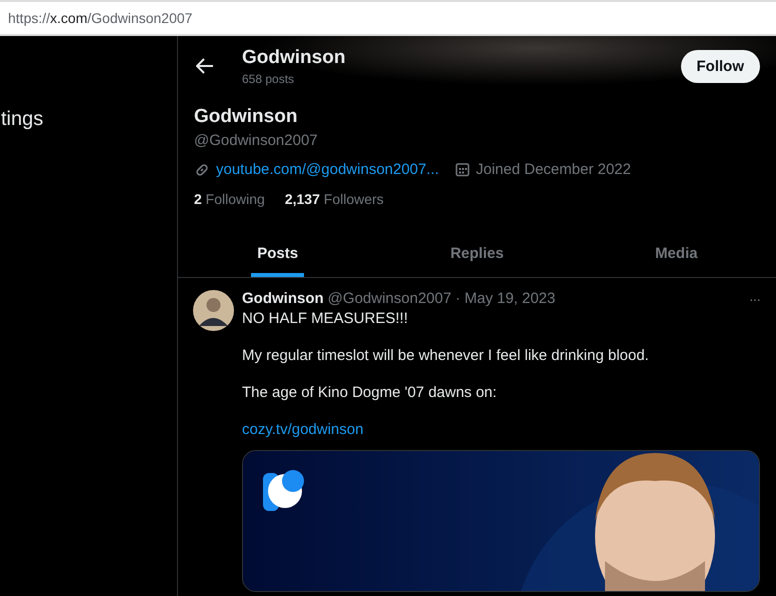  I want to click on post-text: NO HALF MEASURES!!!, so click(325, 318).